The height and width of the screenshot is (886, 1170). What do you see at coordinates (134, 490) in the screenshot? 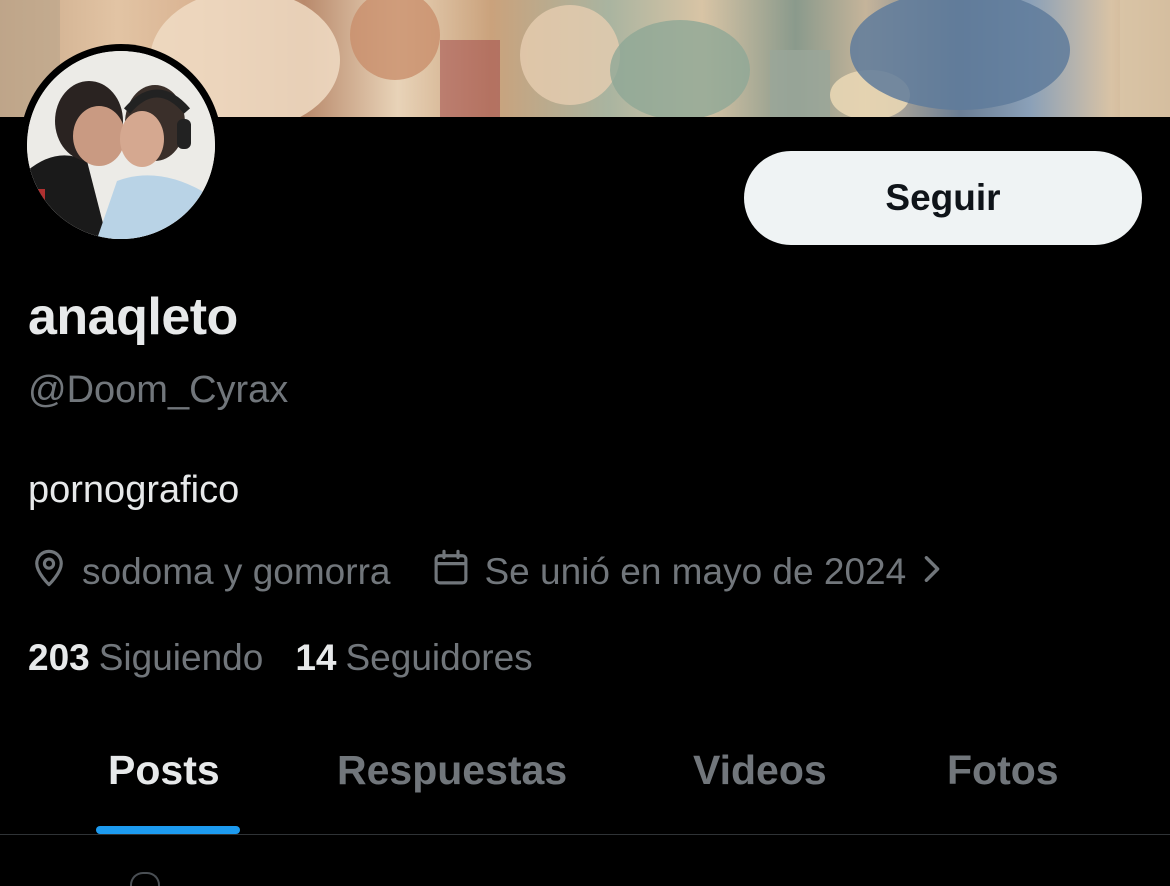
I see `profile-bio: pornografico` at bounding box center [134, 490].